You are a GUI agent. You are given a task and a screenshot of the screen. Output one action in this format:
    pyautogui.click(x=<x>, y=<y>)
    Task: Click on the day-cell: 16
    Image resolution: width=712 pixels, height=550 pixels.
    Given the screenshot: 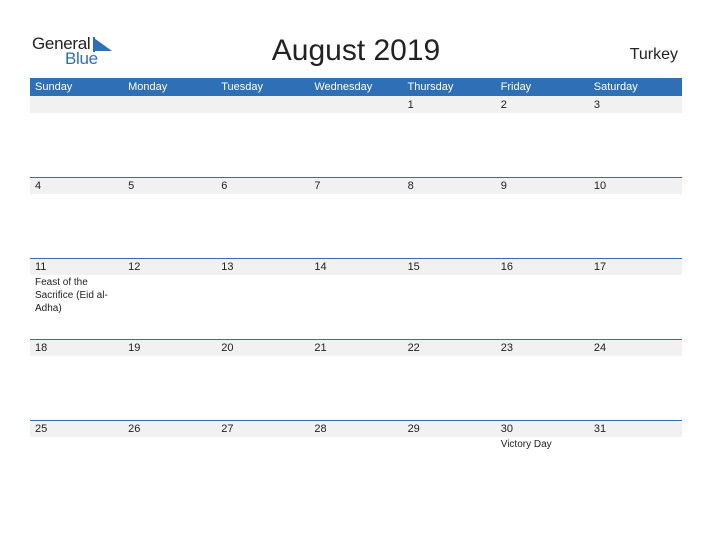 What is the action you would take?
    pyautogui.click(x=542, y=298)
    